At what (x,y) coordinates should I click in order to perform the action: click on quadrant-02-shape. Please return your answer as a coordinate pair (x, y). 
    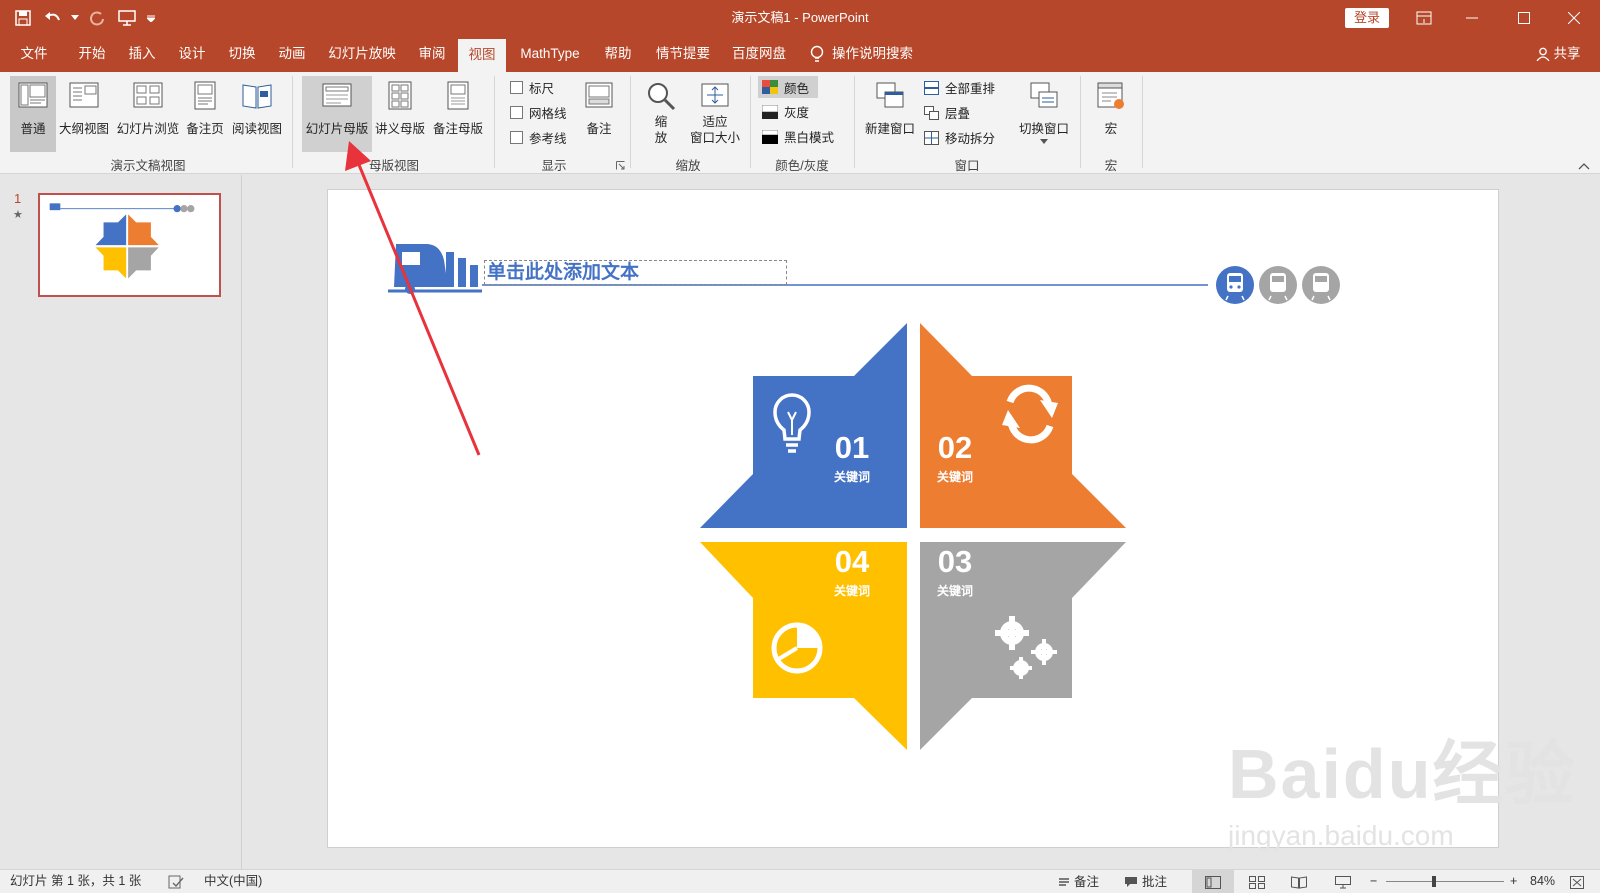
    Looking at the image, I should click on (1023, 425).